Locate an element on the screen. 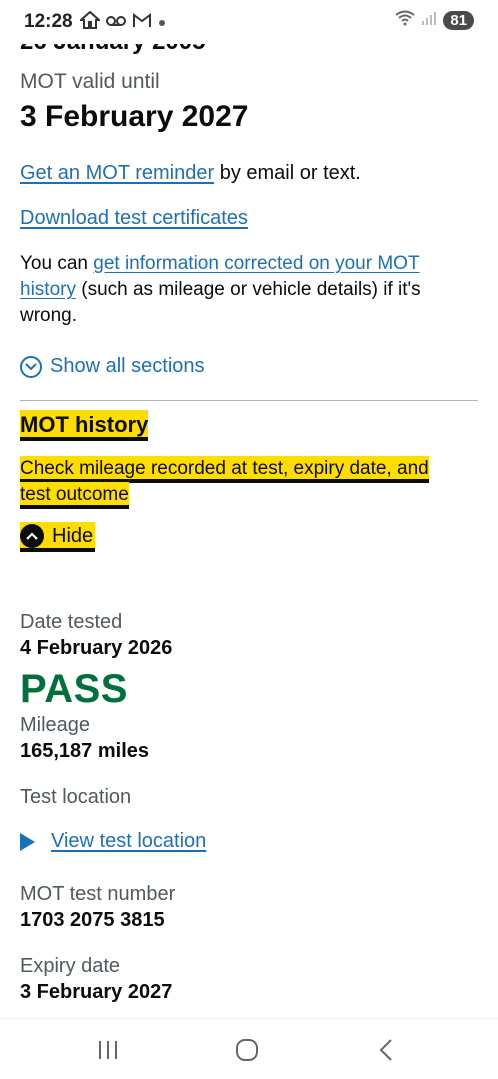 The height and width of the screenshot is (1079, 498). triangle-right-icon is located at coordinates (27, 841).